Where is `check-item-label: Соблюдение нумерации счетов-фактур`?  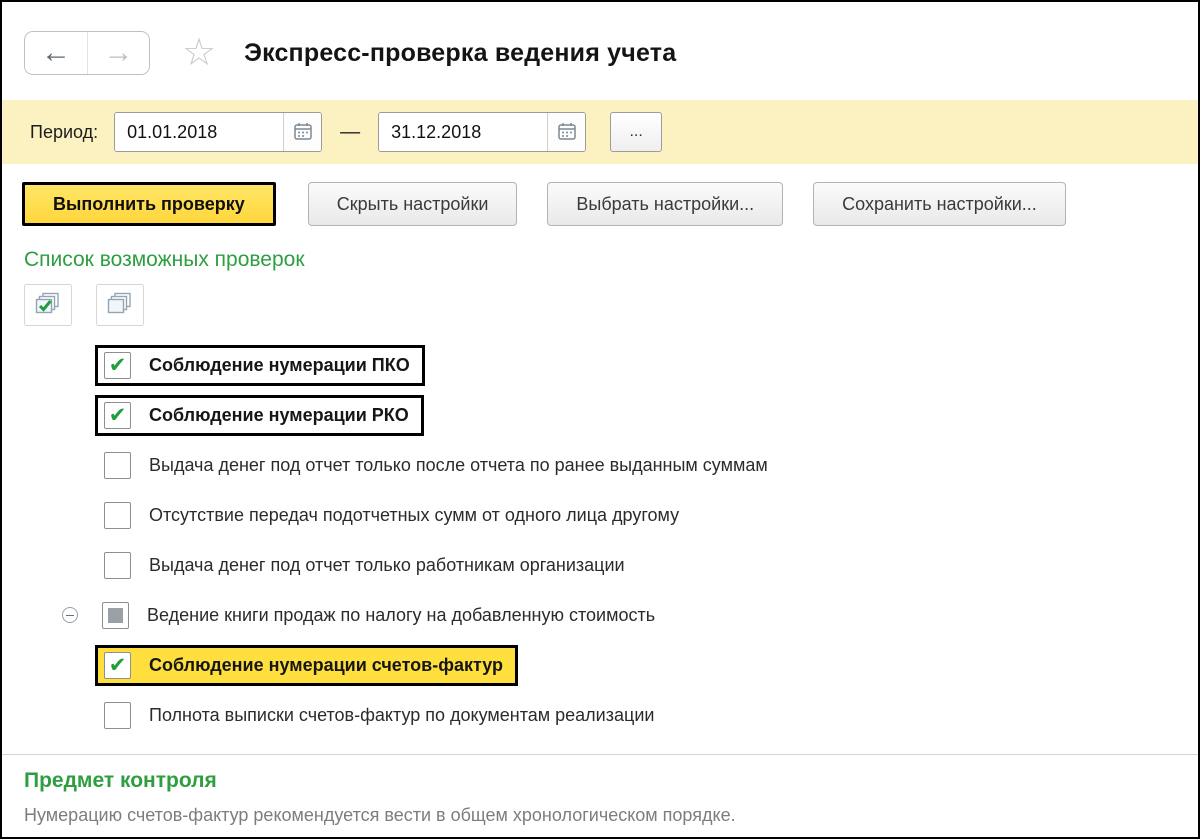 check-item-label: Соблюдение нумерации счетов-фактур is located at coordinates (326, 664).